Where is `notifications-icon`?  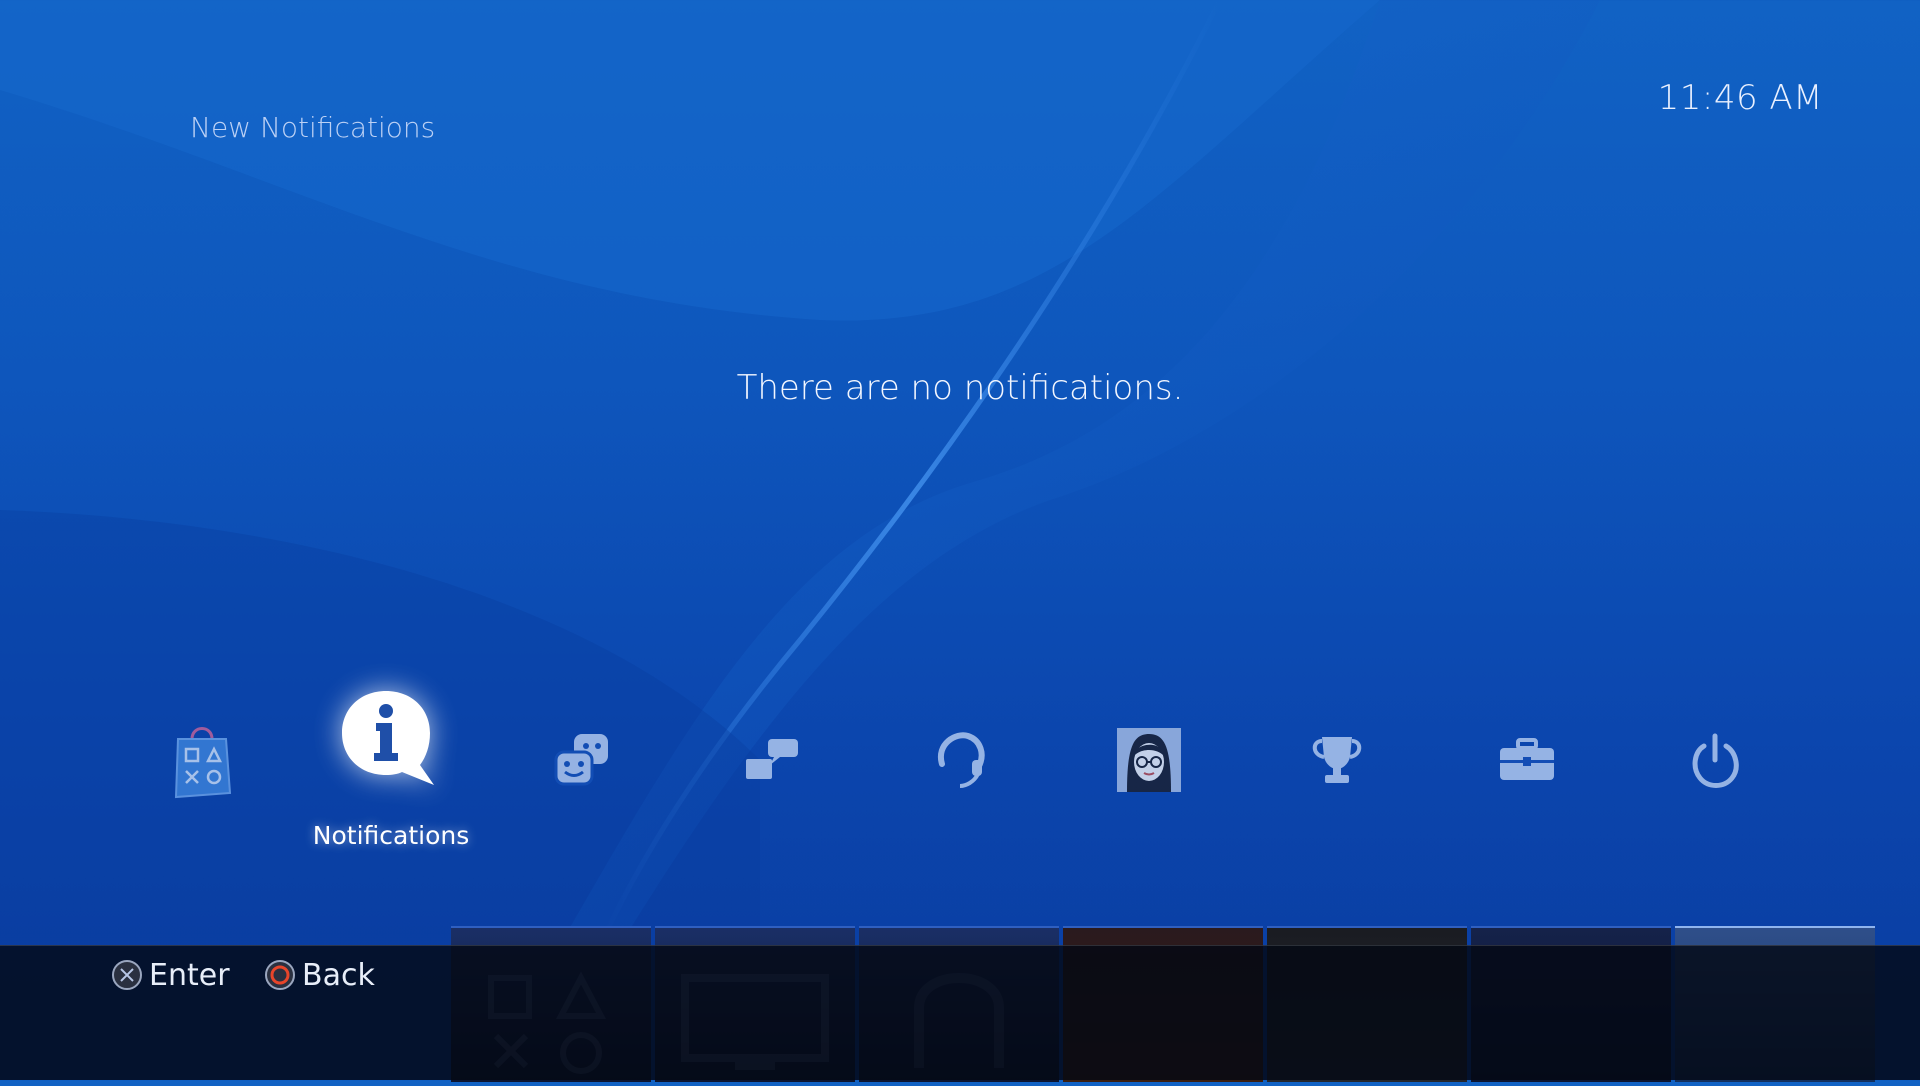
notifications-icon is located at coordinates (391, 739).